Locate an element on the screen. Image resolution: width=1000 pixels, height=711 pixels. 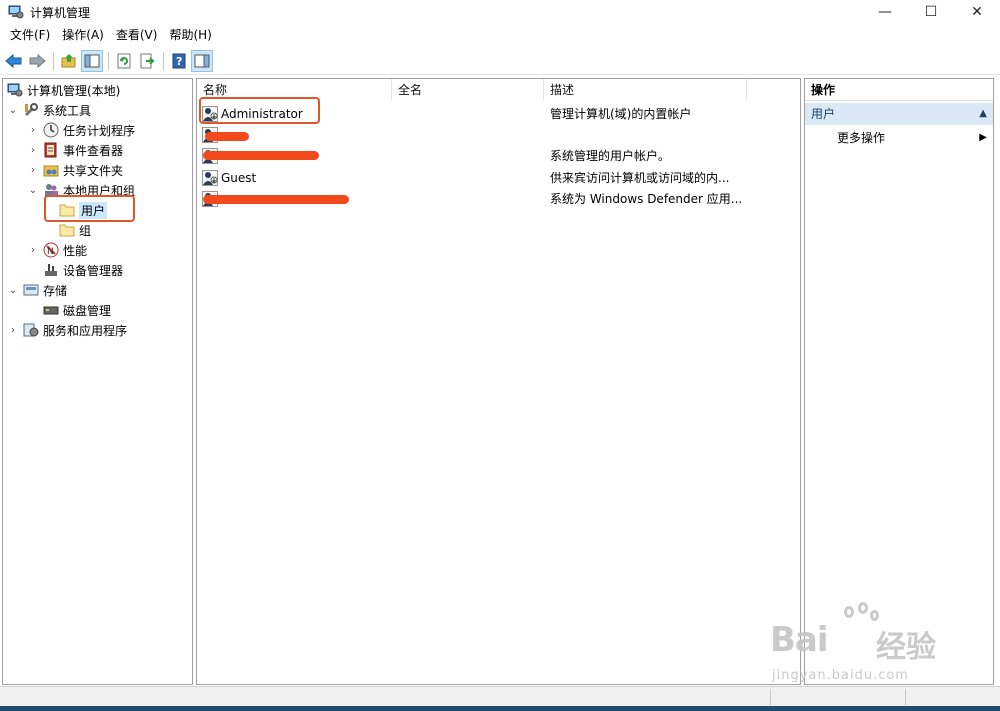
watermark-brand: Bai is located at coordinates (799, 640).